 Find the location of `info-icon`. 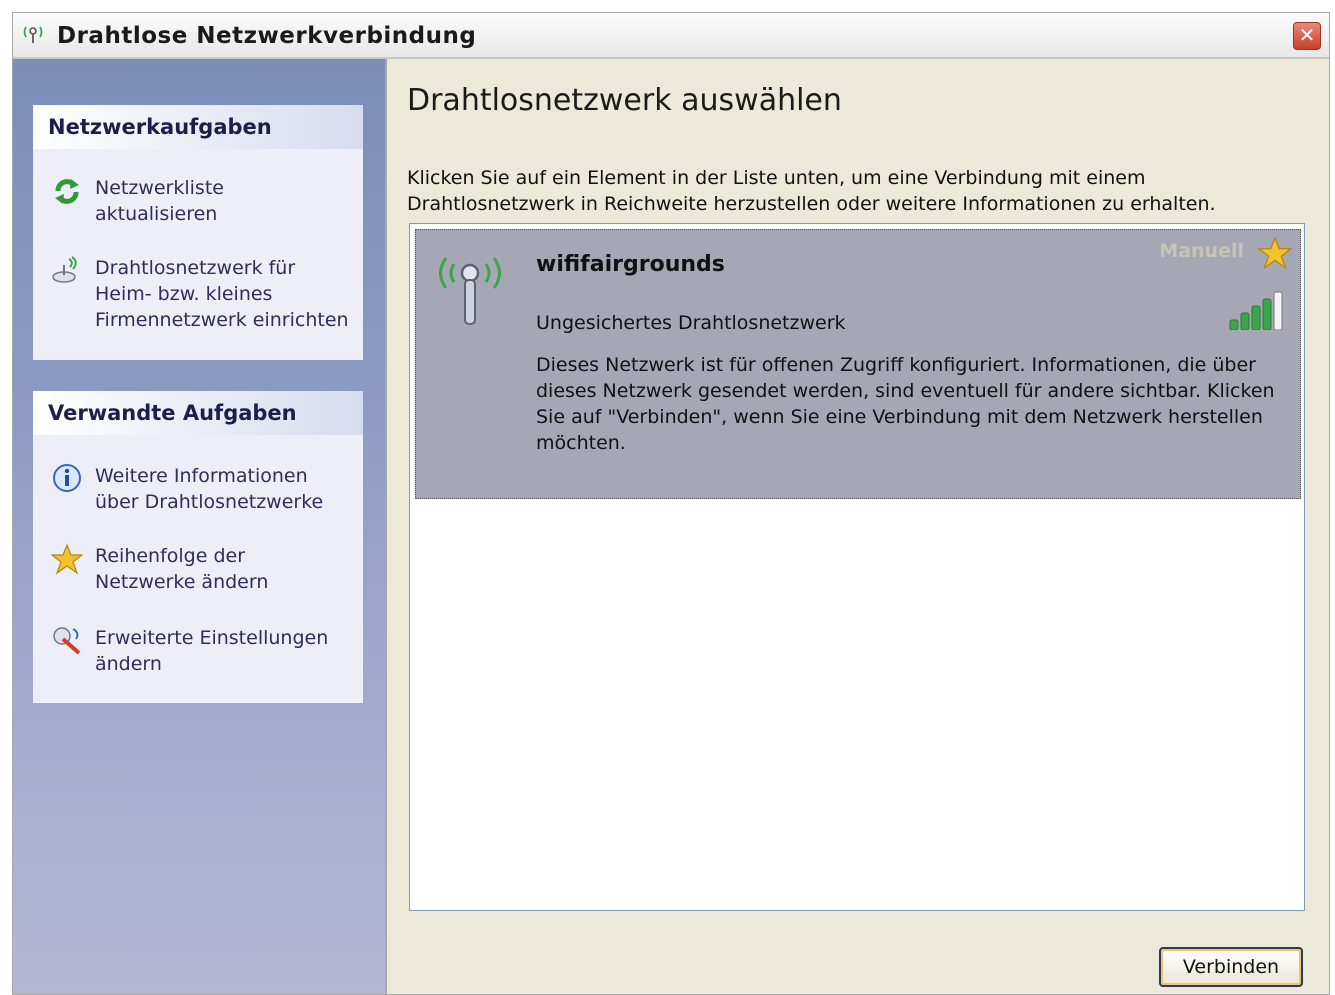

info-icon is located at coordinates (67, 479).